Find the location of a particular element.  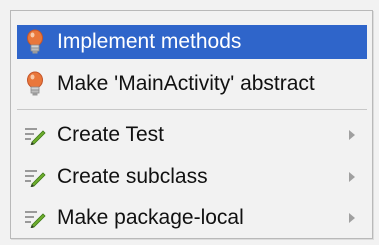

menu-item-label: Make package-local is located at coordinates (150, 217).